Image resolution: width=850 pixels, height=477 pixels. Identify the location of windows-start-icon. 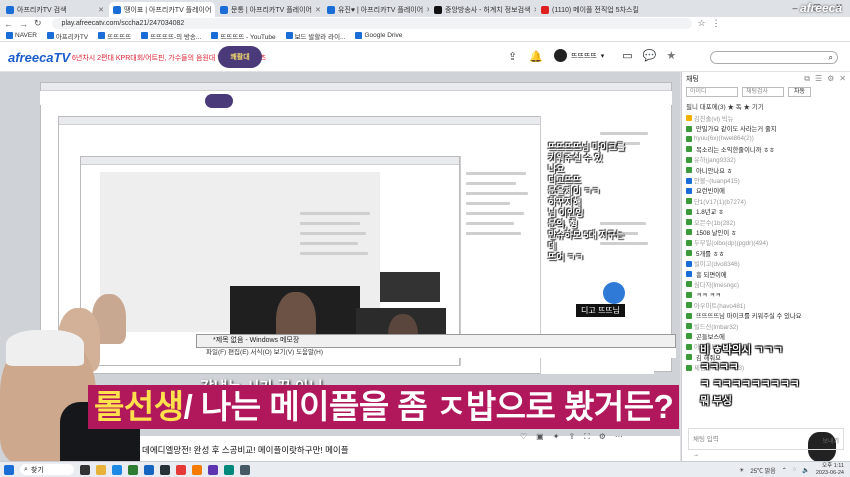
(9, 469).